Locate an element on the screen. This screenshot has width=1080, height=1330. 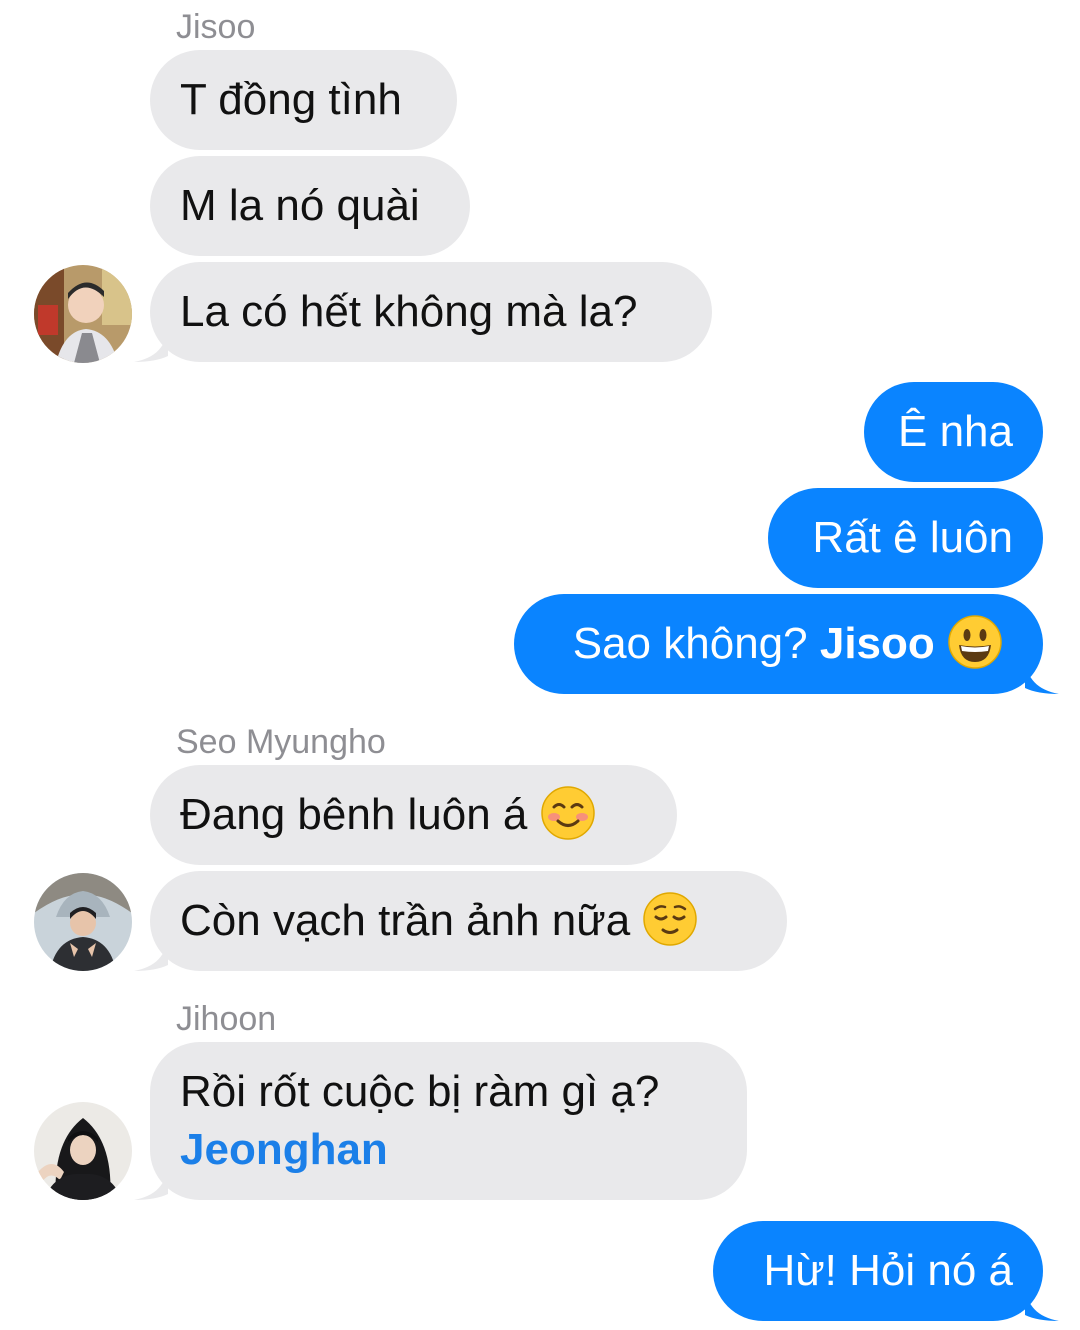
message-text: Rồi rốt cuộc bị ràm gì ạ? is located at coordinates (420, 1091).